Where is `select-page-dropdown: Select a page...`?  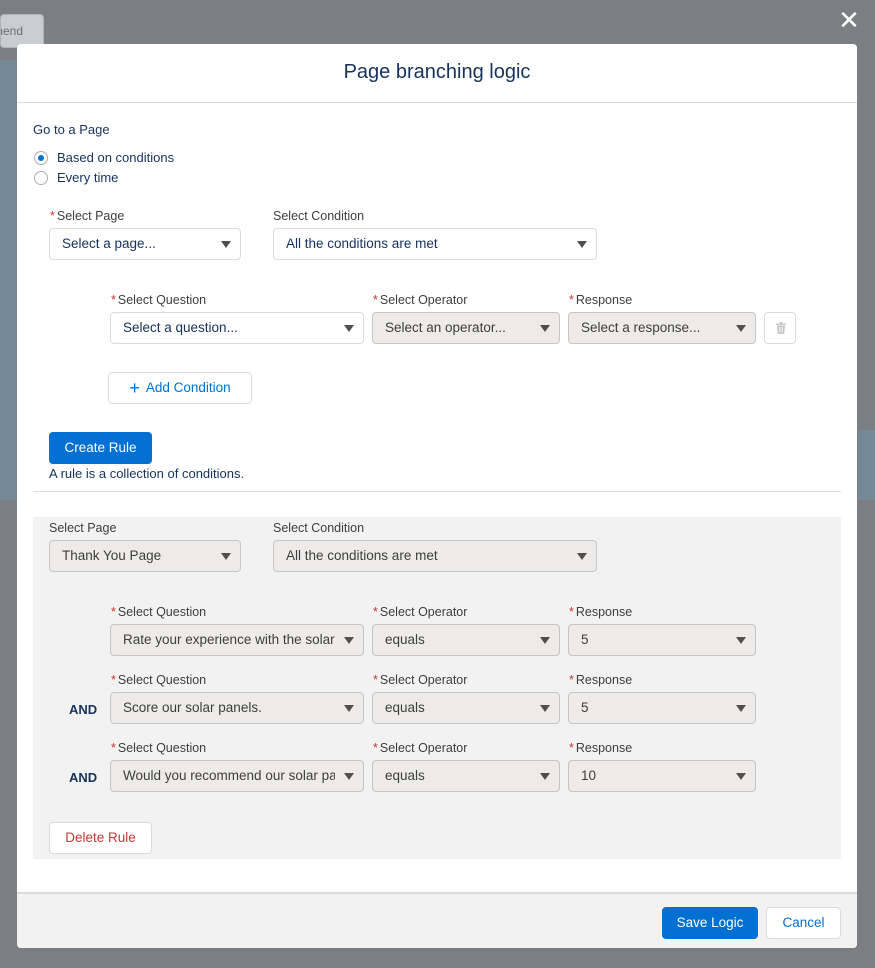 select-page-dropdown: Select a page... is located at coordinates (145, 244).